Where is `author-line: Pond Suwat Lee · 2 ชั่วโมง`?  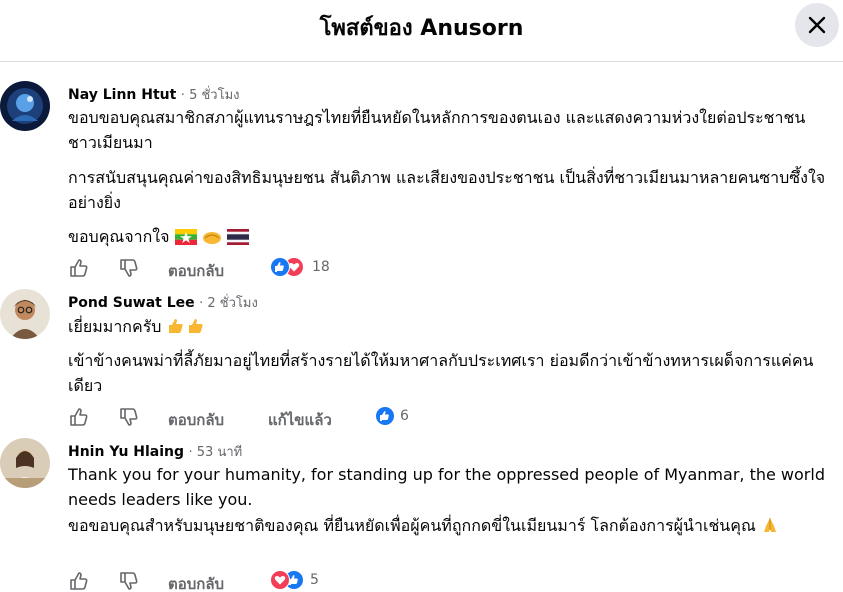 author-line: Pond Suwat Lee · 2 ชั่วโมง is located at coordinates (163, 303).